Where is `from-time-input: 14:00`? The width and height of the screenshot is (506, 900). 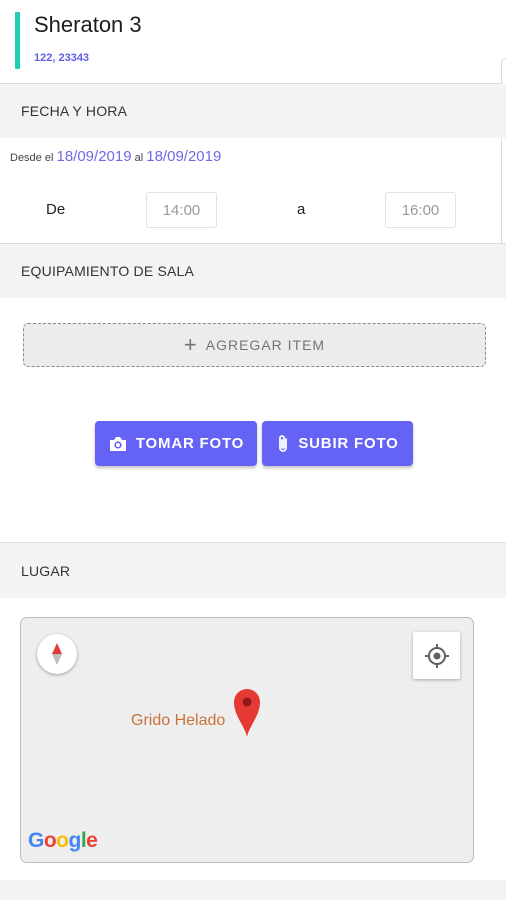 from-time-input: 14:00 is located at coordinates (181, 210).